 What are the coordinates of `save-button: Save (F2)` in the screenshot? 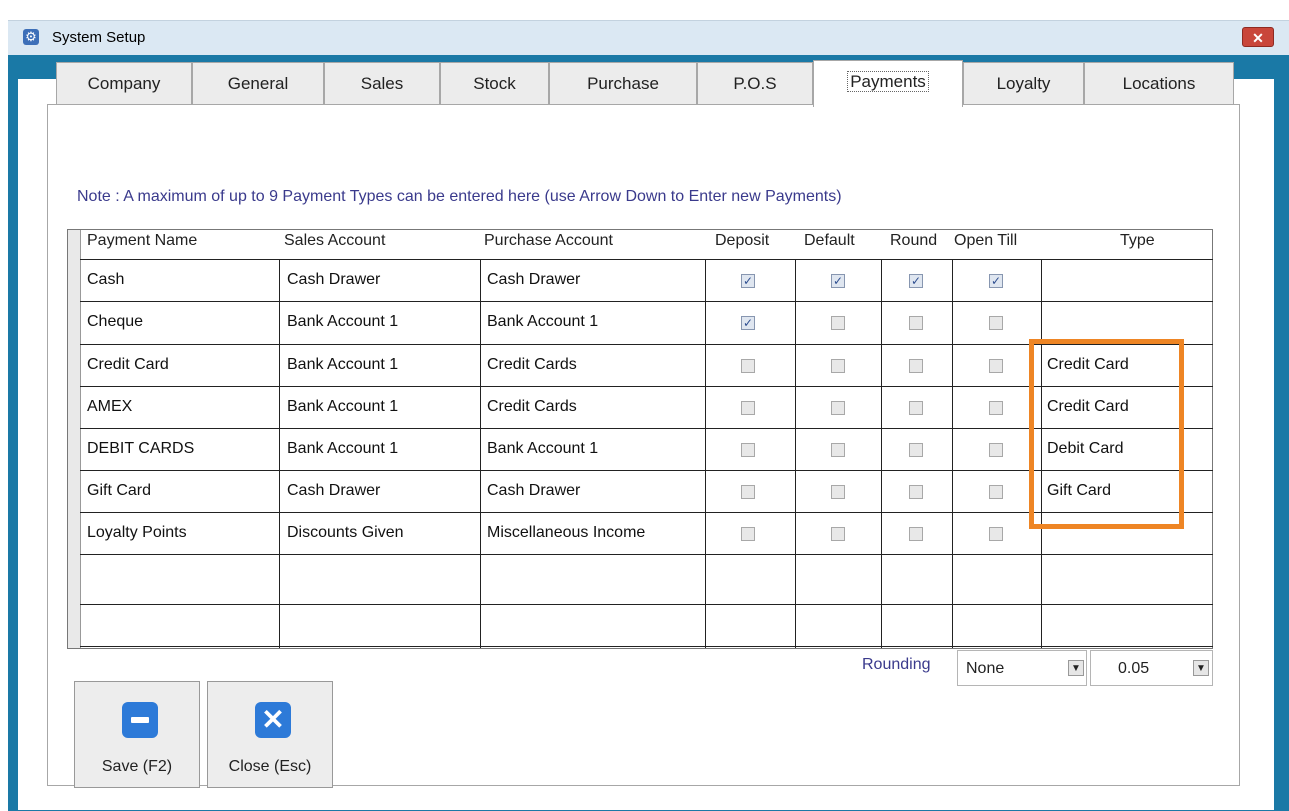 It's located at (137, 734).